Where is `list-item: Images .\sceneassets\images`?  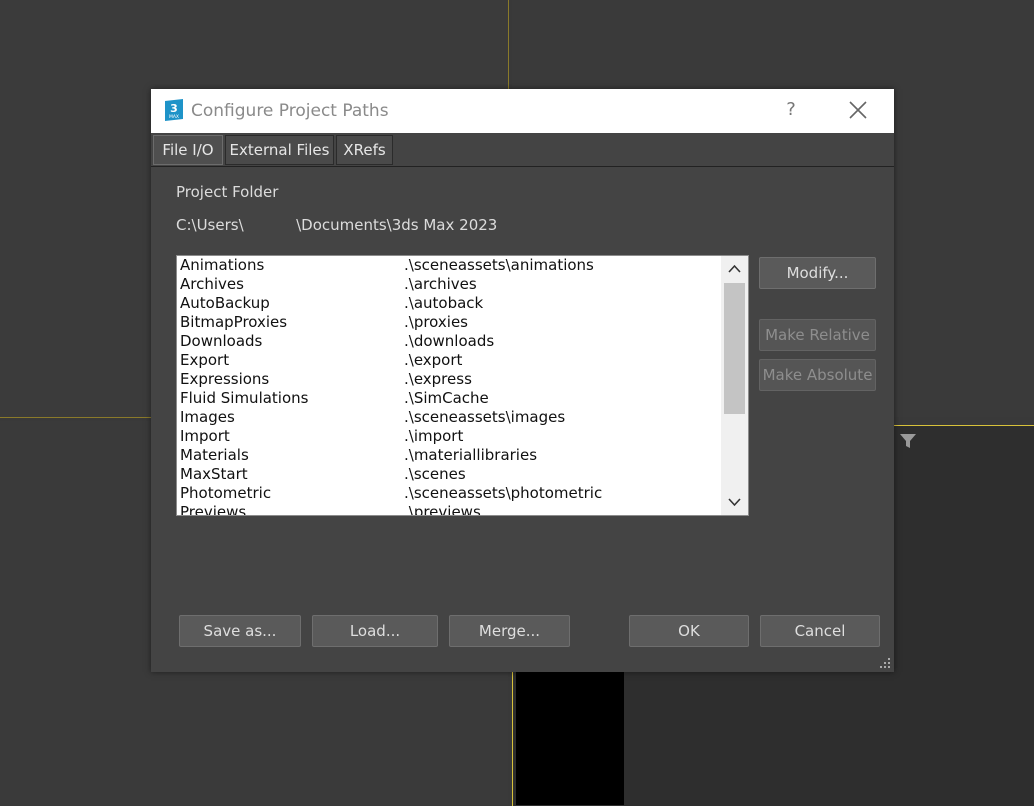 list-item: Images .\sceneassets\images is located at coordinates (448, 417).